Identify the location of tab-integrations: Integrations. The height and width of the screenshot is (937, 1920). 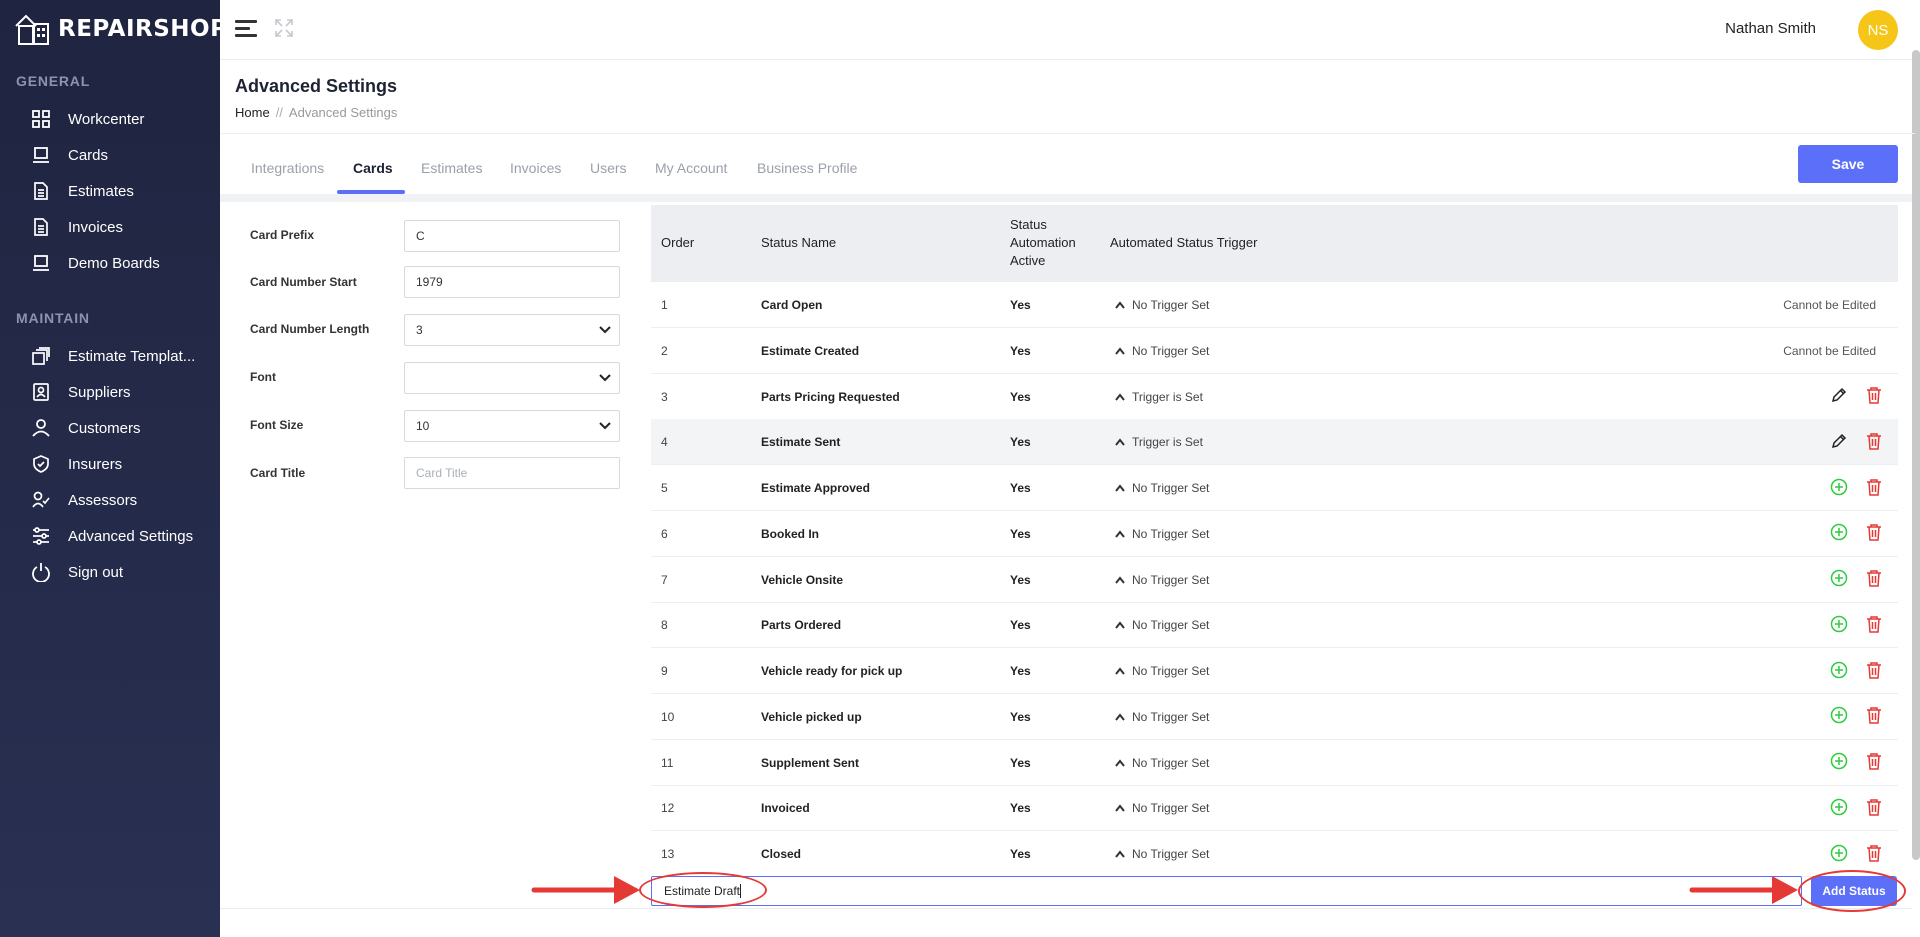
(287, 168).